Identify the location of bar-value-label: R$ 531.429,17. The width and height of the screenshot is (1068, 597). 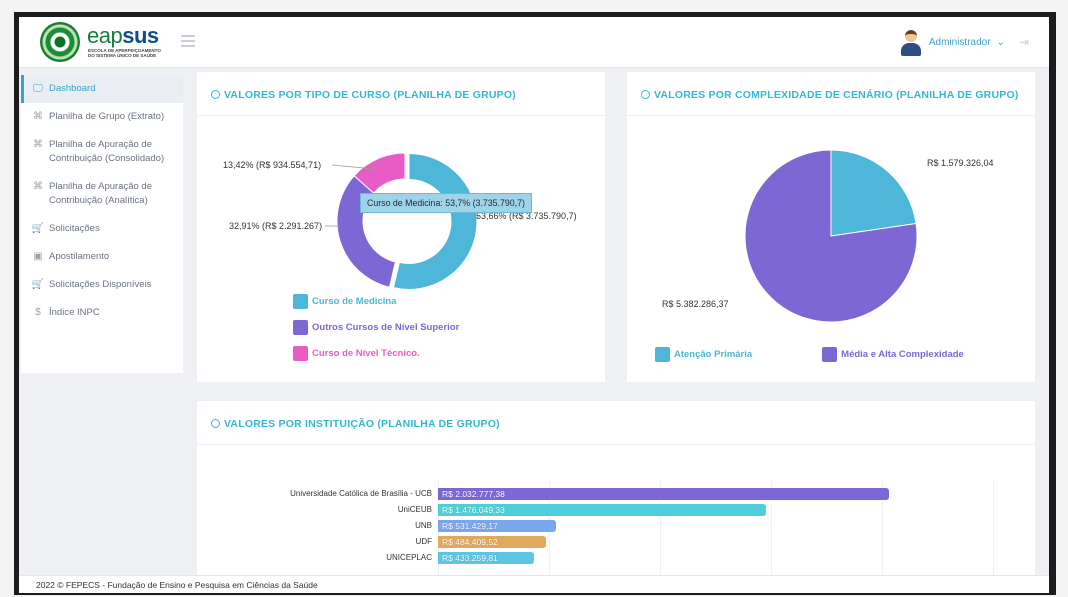
(470, 526).